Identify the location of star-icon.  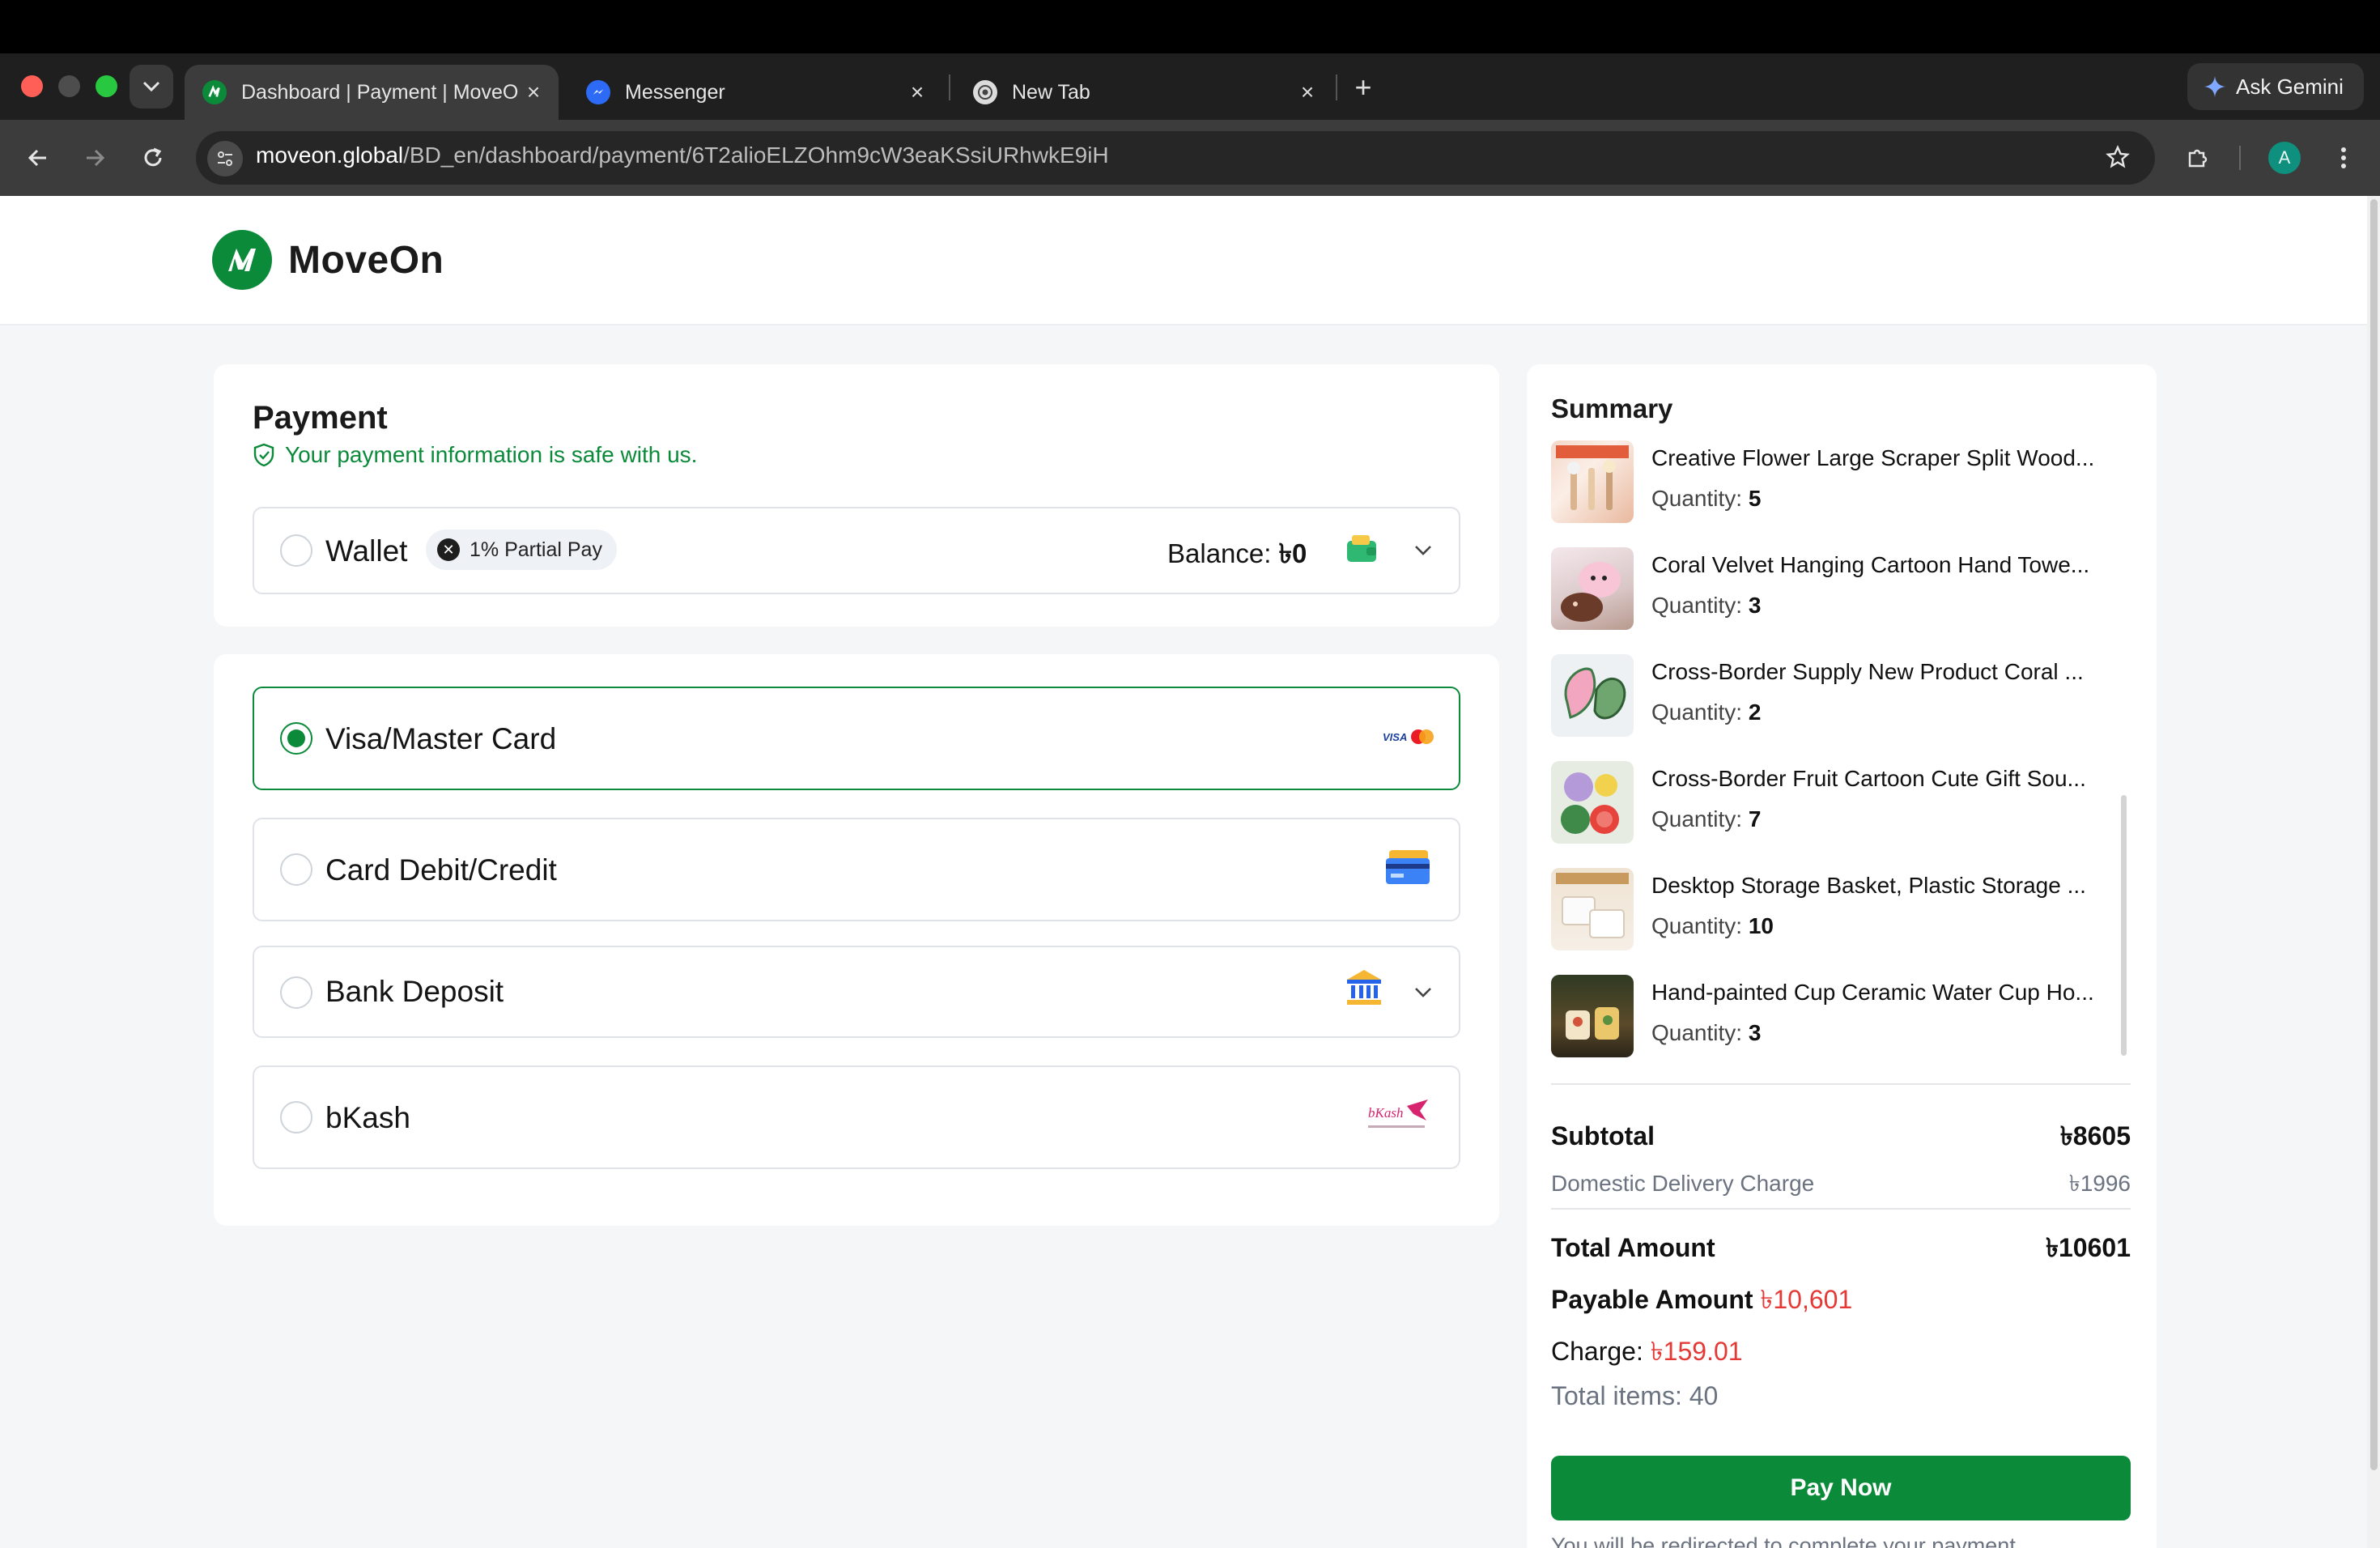
(2118, 157).